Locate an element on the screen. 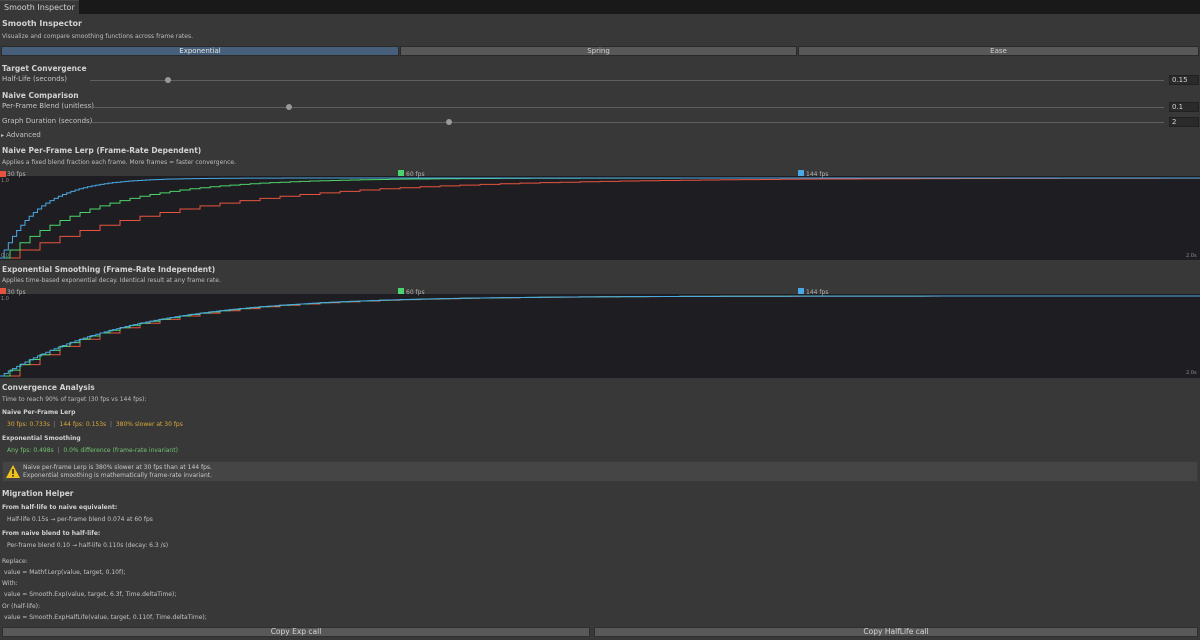 The height and width of the screenshot is (640, 1200). half-life-slider-knob is located at coordinates (168, 80).